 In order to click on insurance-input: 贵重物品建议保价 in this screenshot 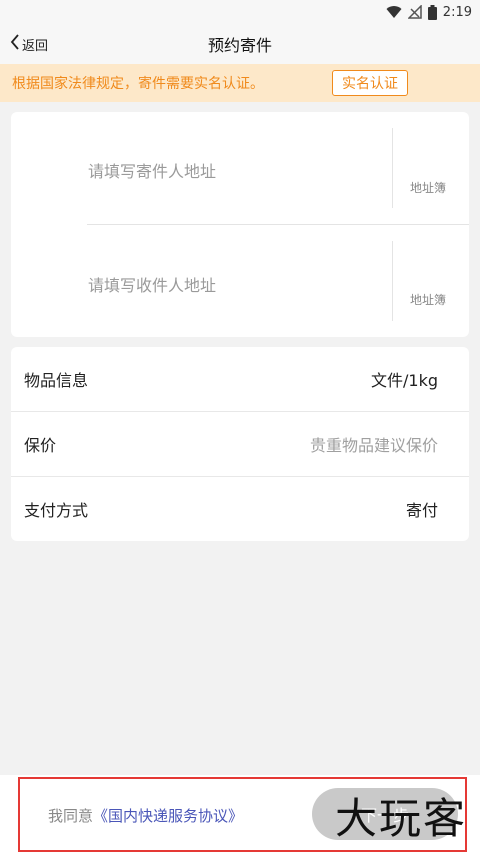, I will do `click(374, 444)`.